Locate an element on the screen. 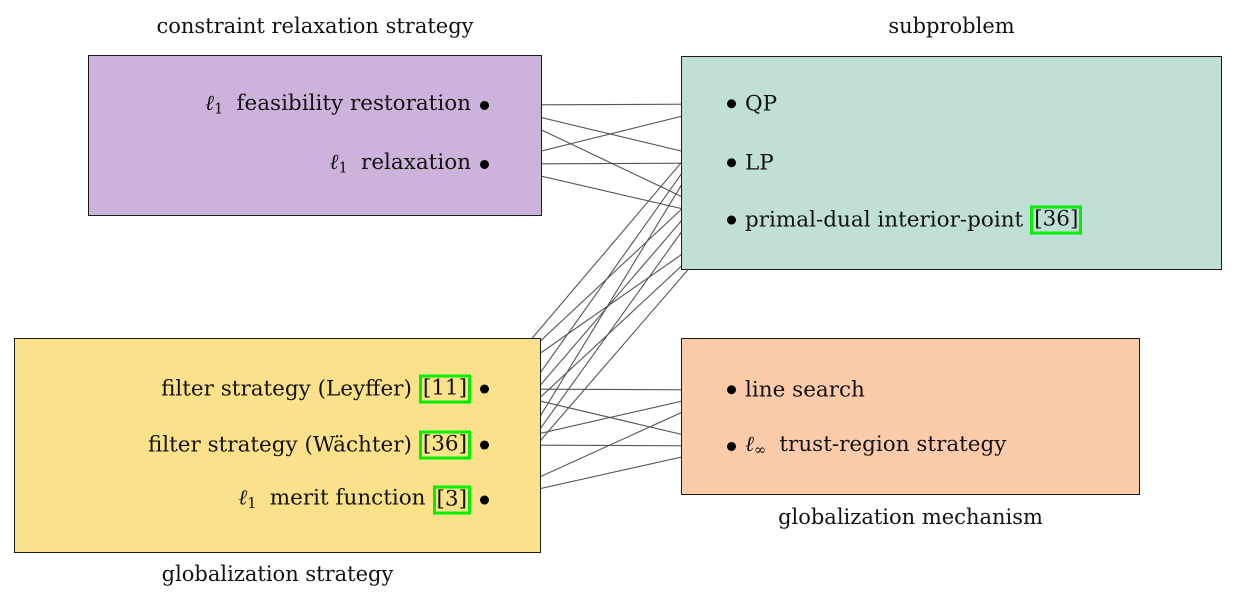 Image resolution: width=1234 pixels, height=610 pixels. node-primal-dual-interior-point: primal-dual interior-point [36] is located at coordinates (905, 220).